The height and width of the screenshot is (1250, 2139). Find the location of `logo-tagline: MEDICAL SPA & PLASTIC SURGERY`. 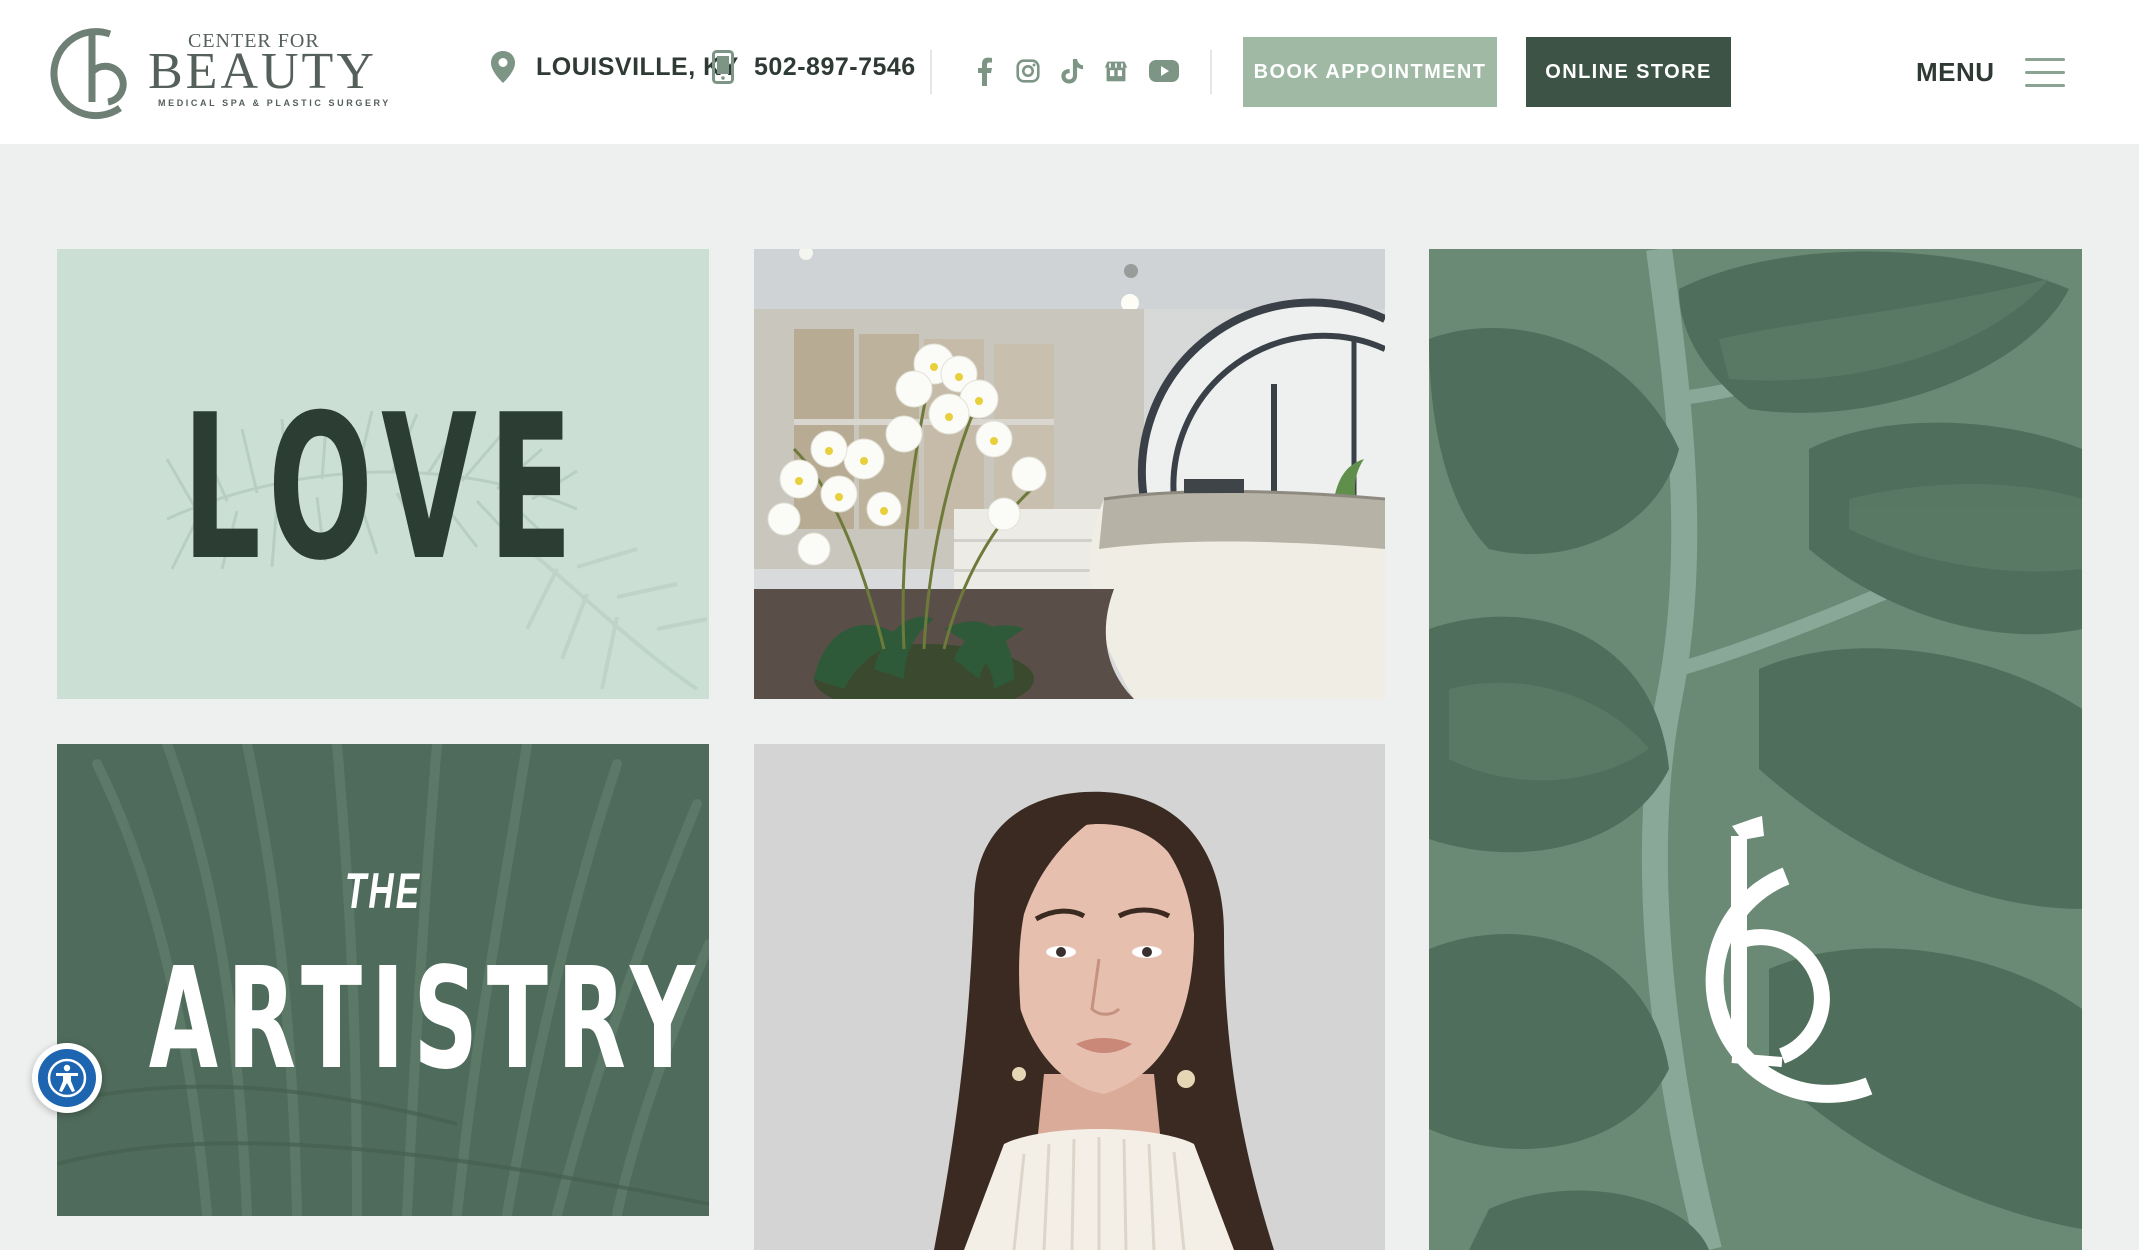

logo-tagline: MEDICAL SPA & PLASTIC SURGERY is located at coordinates (274, 103).